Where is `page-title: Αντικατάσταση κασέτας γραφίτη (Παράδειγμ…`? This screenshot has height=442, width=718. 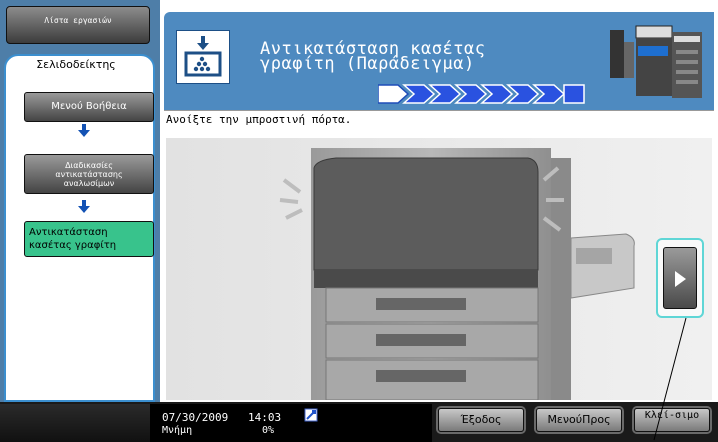
page-title: Αντικατάσταση κασέτας γραφίτη (Παράδειγμ… is located at coordinates (430, 57).